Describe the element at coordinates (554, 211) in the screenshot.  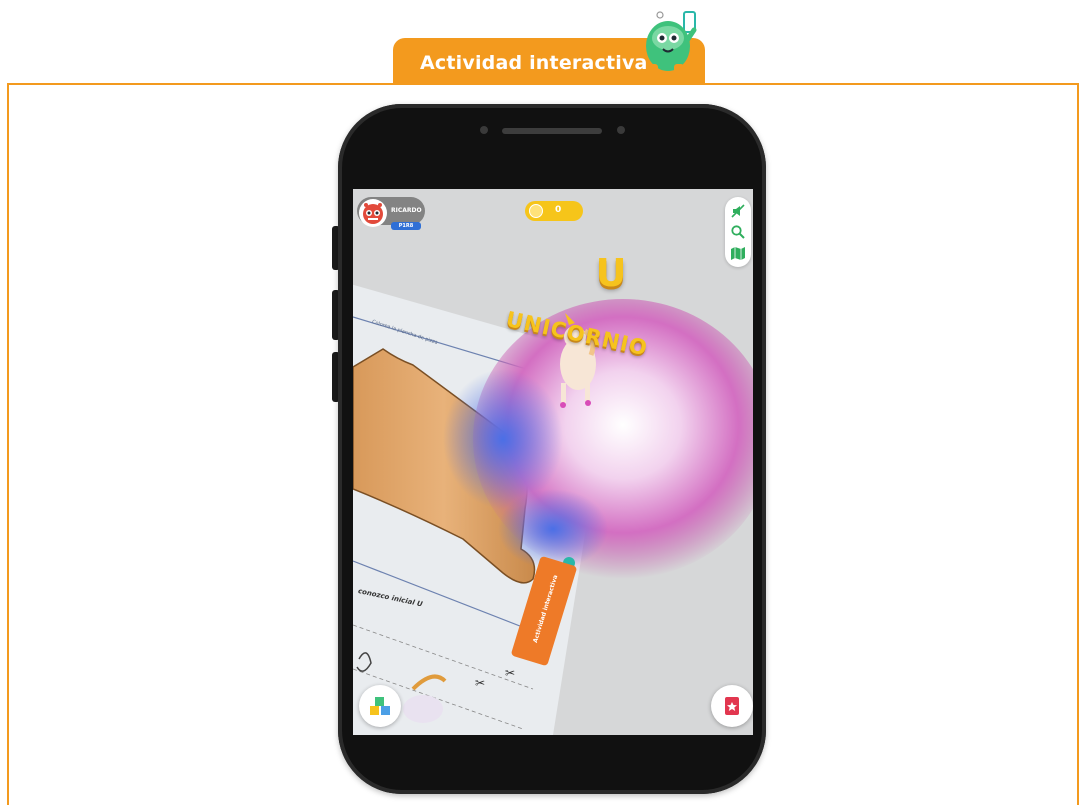
I see `coin-counter: 0` at that location.